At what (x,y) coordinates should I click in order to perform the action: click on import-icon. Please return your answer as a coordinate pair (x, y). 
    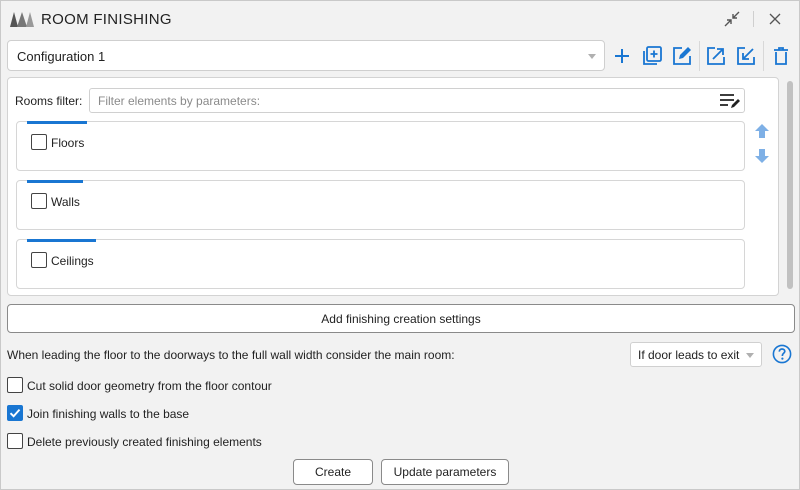
    Looking at the image, I should click on (746, 56).